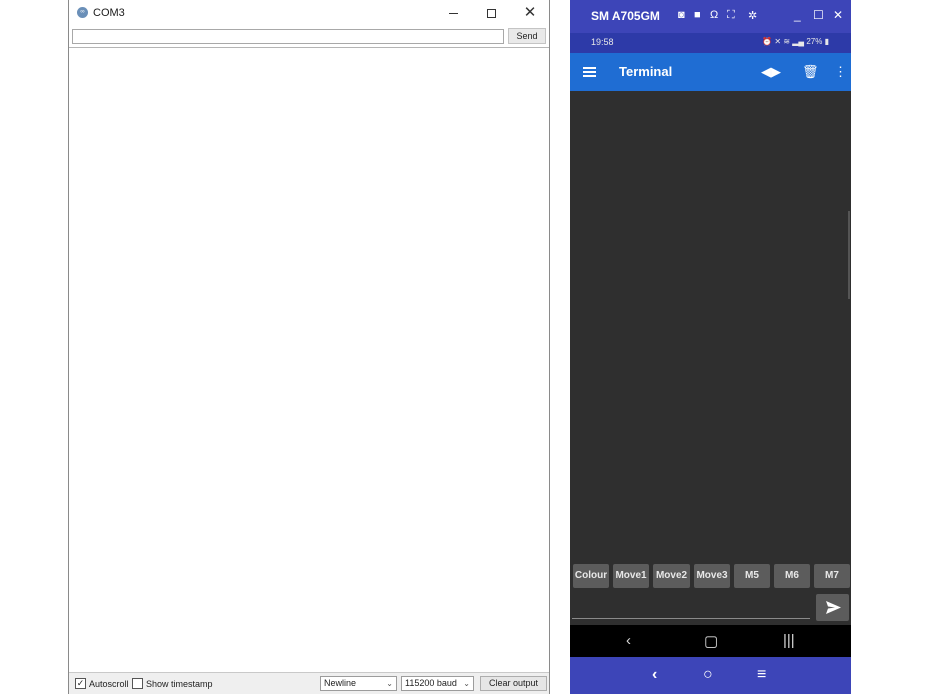 This screenshot has width=930, height=694. Describe the element at coordinates (826, 41) in the screenshot. I see `battery-icon: ▮` at that location.